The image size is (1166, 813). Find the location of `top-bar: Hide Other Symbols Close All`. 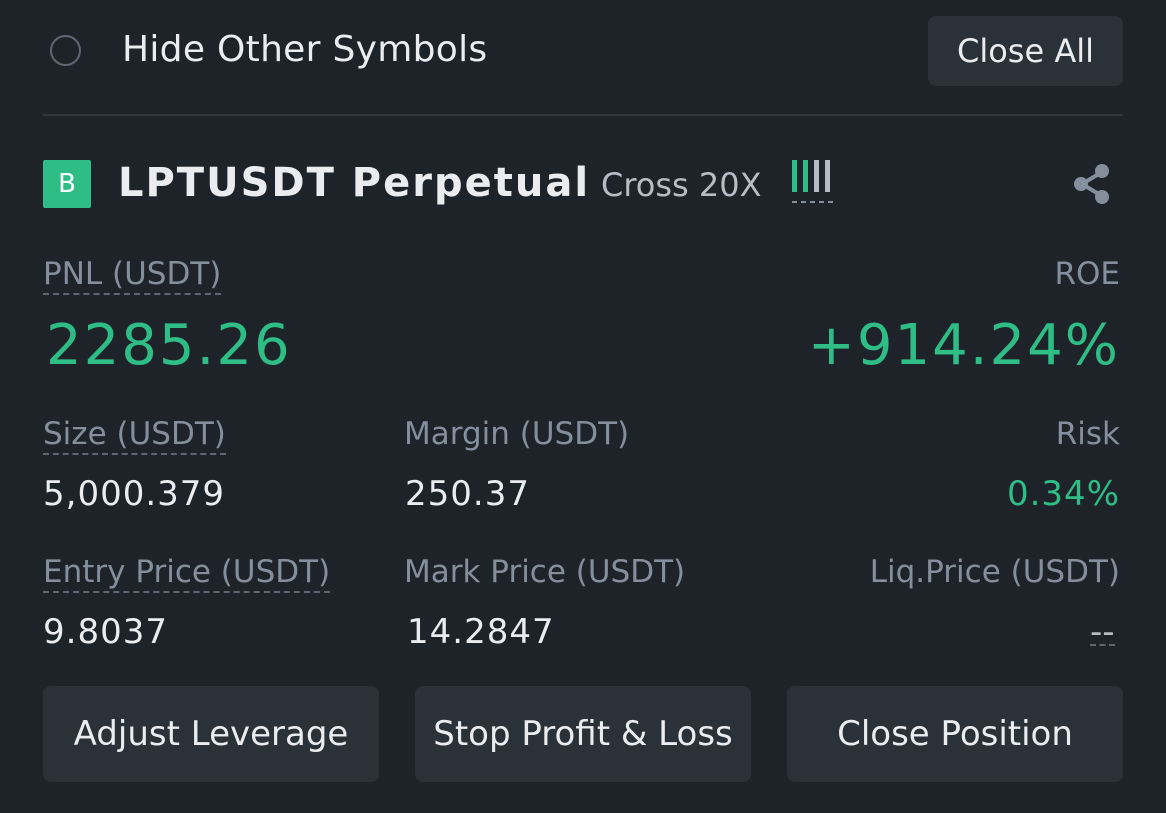

top-bar: Hide Other Symbols Close All is located at coordinates (583, 55).